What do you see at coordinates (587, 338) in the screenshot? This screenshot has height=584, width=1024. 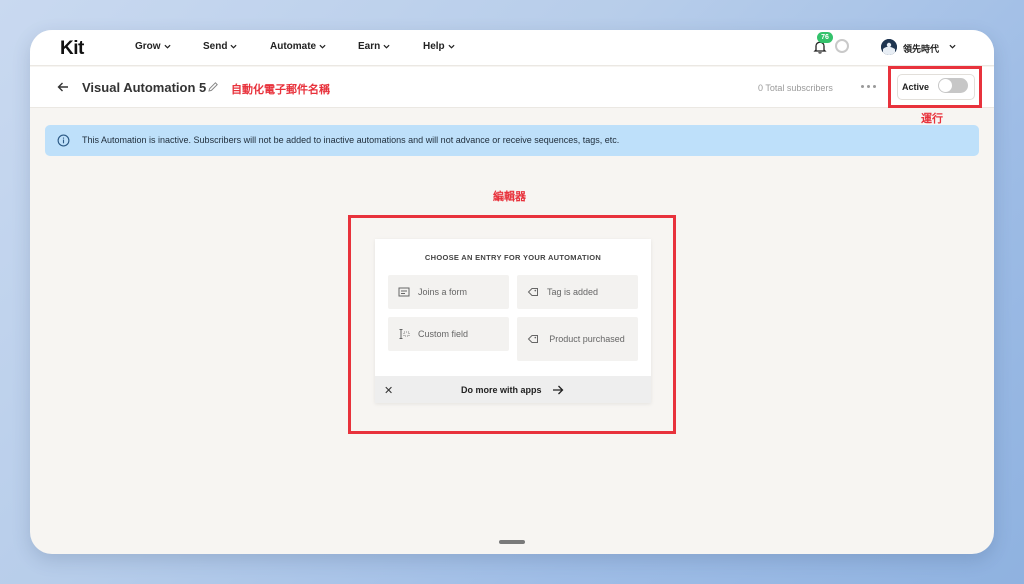 I see `entry-option-label: Product purchased` at bounding box center [587, 338].